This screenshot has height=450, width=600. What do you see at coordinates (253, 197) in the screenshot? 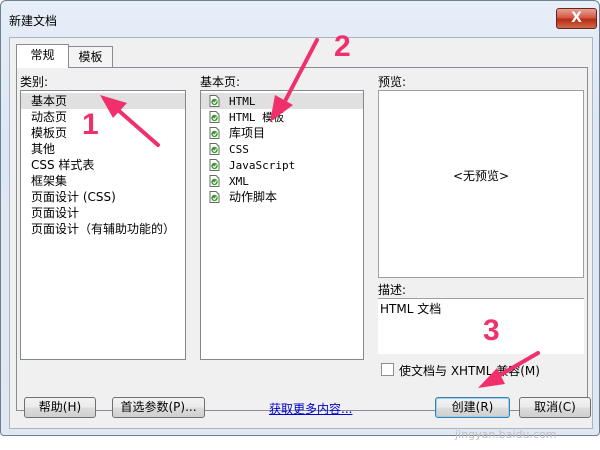
I see `basic-page-item-label: 动作脚本` at bounding box center [253, 197].